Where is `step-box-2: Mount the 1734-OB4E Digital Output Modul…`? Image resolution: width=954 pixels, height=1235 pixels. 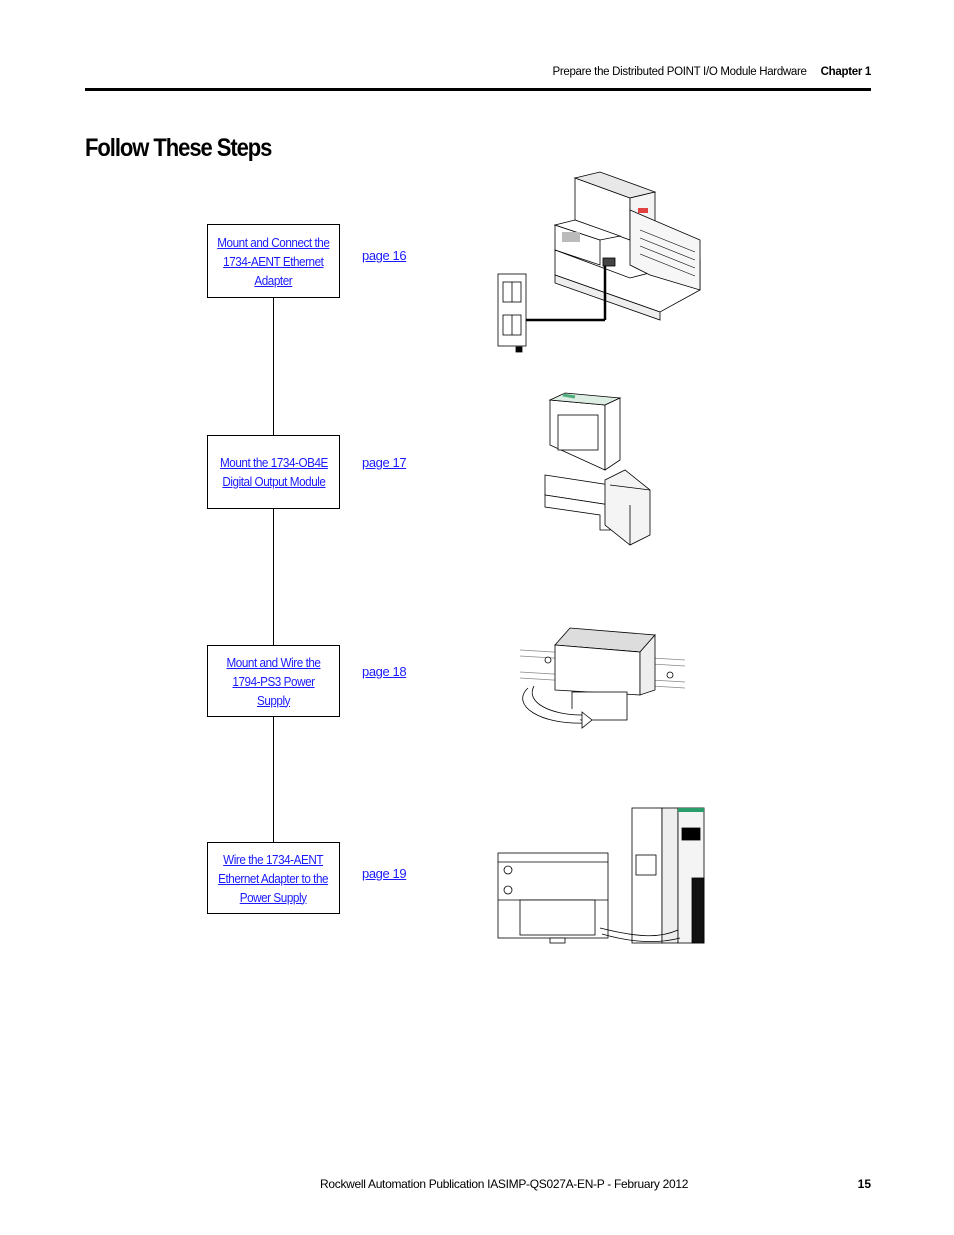
step-box-2: Mount the 1734-OB4E Digital Output Modul… is located at coordinates (273, 472).